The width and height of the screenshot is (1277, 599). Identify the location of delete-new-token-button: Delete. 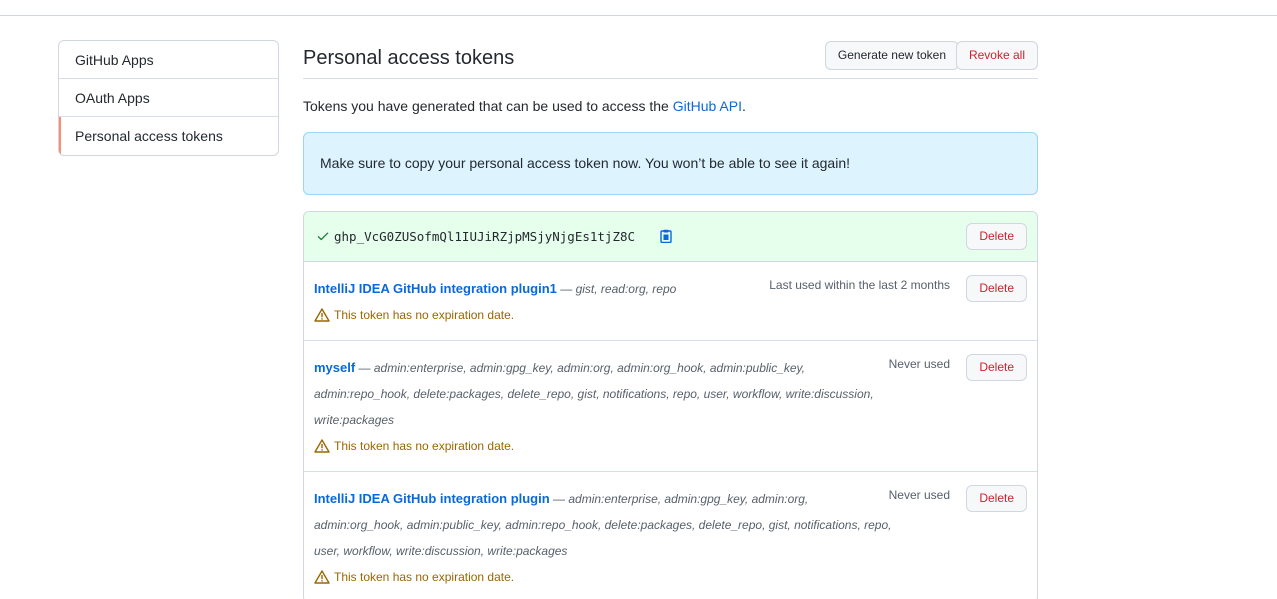
(996, 236).